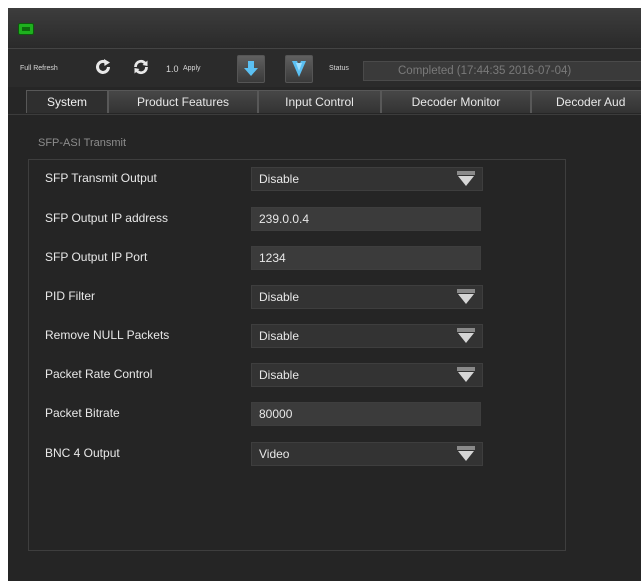 The width and height of the screenshot is (641, 581). Describe the element at coordinates (103, 67) in the screenshot. I see `refresh-icon` at that location.